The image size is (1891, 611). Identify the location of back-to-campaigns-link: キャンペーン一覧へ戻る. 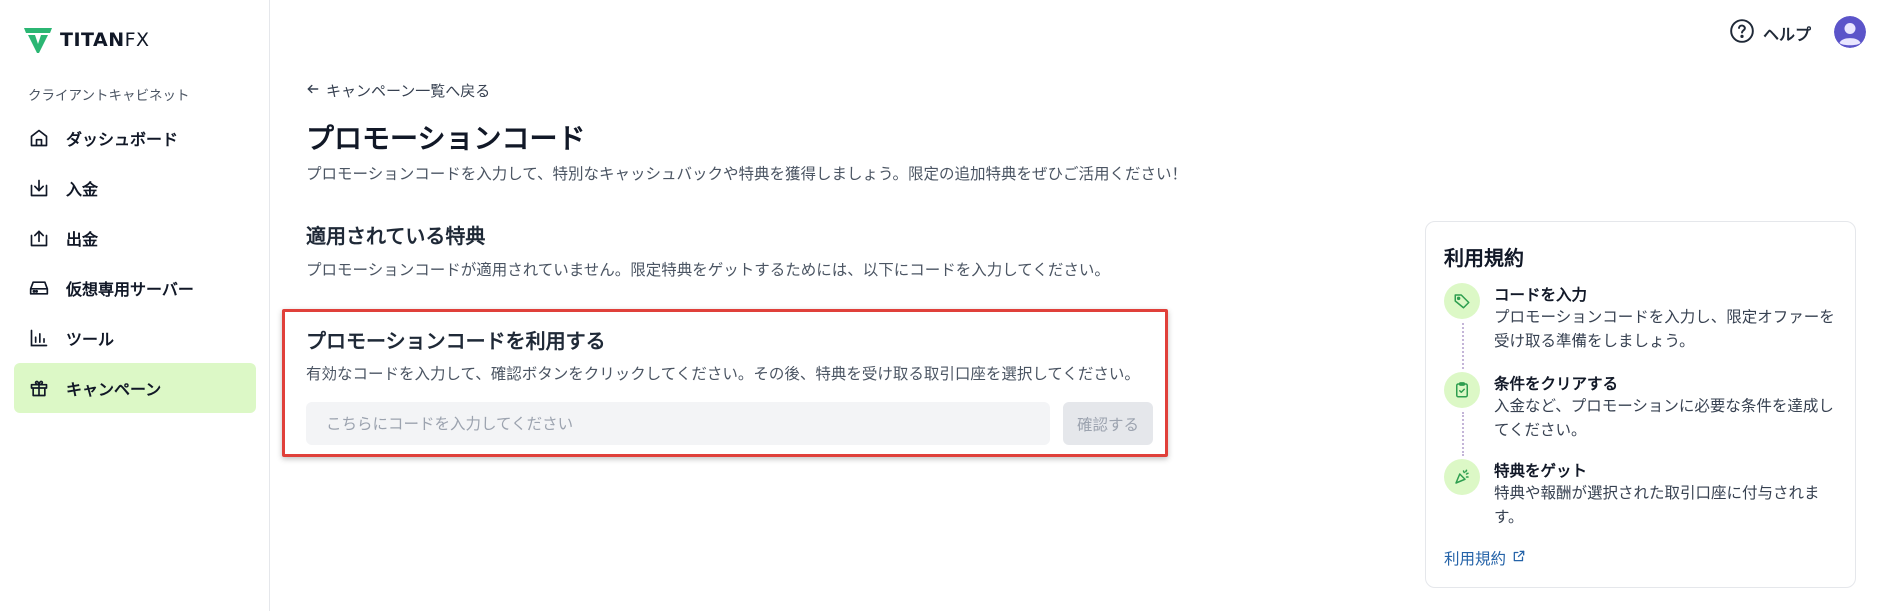
(398, 90).